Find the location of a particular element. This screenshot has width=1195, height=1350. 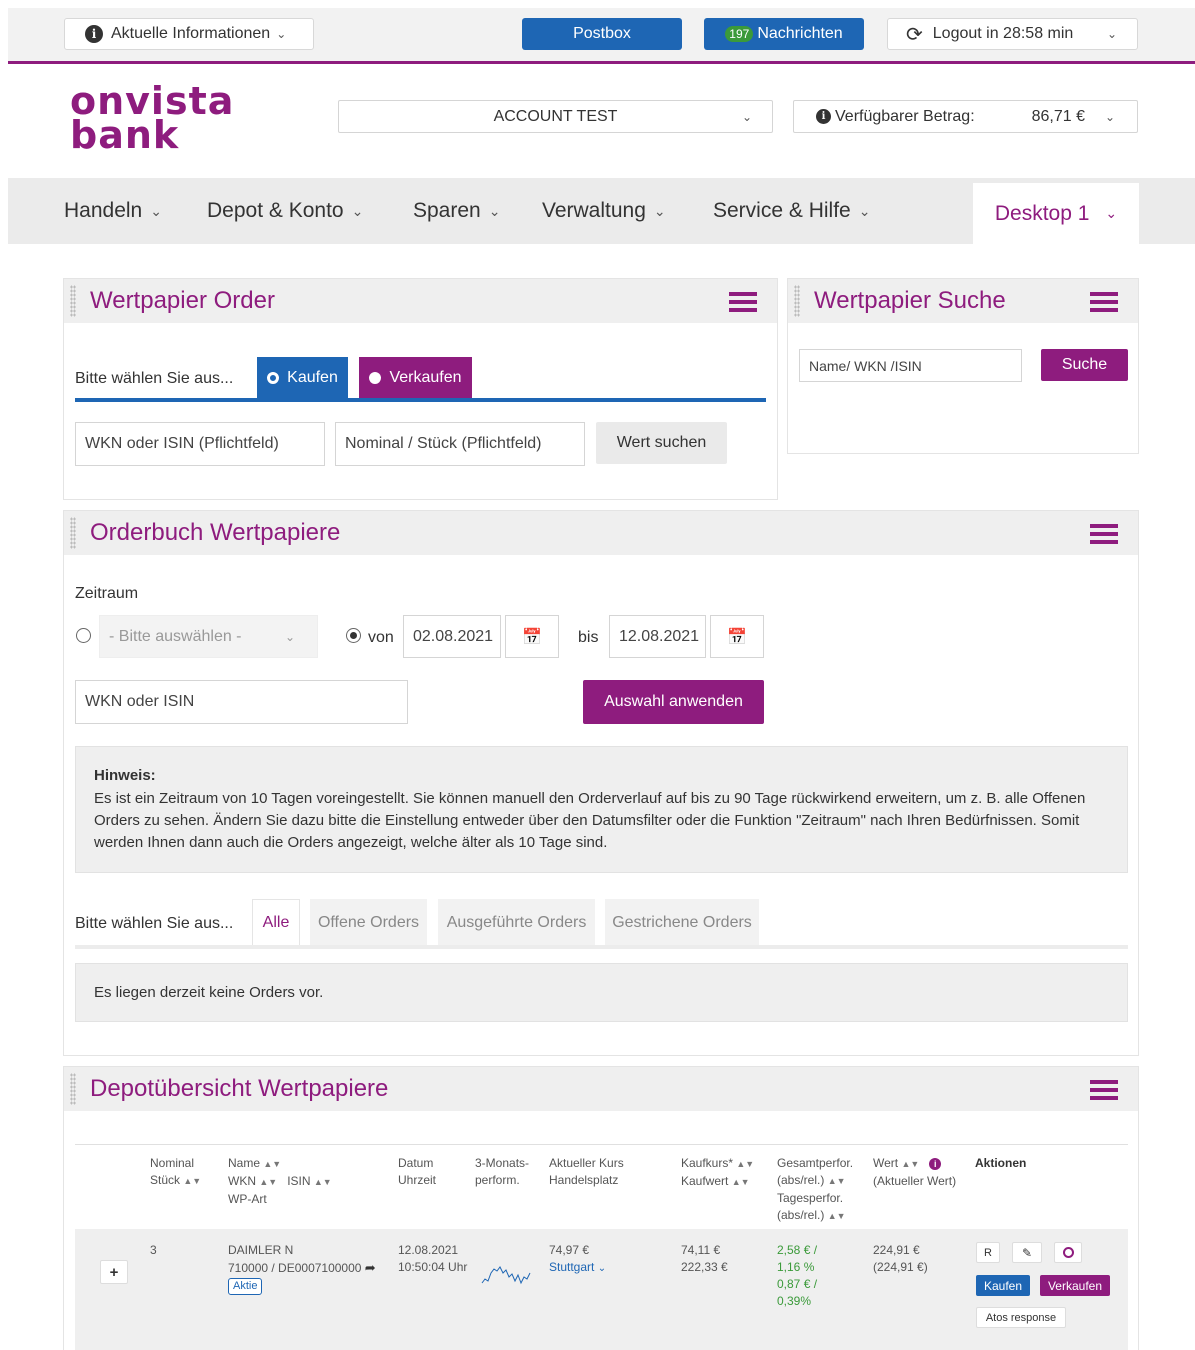

nominal-input: Nominal / Stück (Pflichtfeld) is located at coordinates (460, 444).